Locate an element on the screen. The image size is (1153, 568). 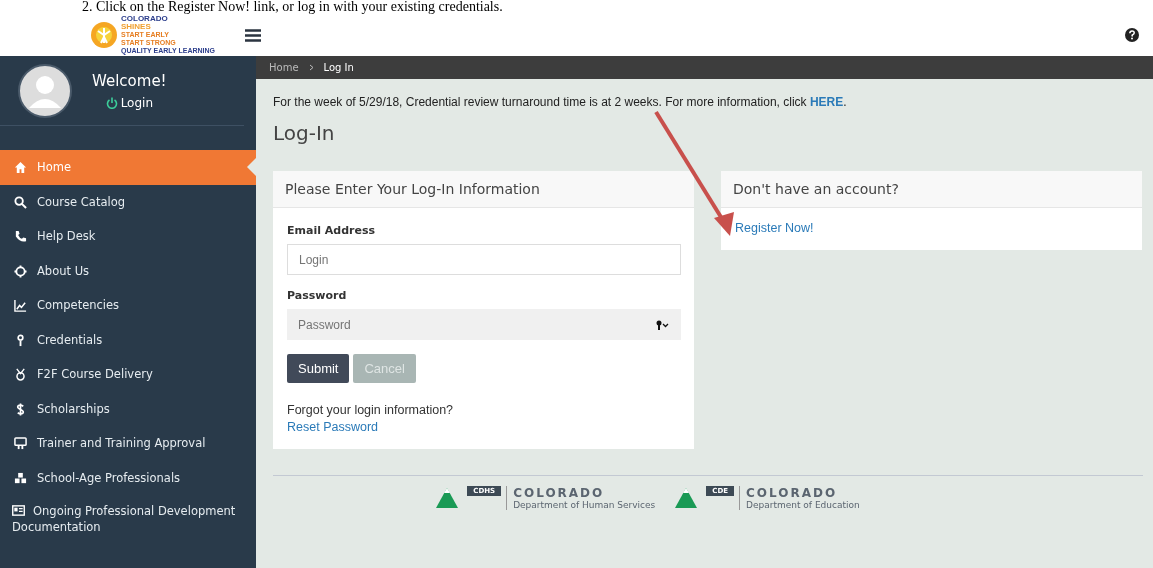
field-label: Email Address is located at coordinates (331, 230).